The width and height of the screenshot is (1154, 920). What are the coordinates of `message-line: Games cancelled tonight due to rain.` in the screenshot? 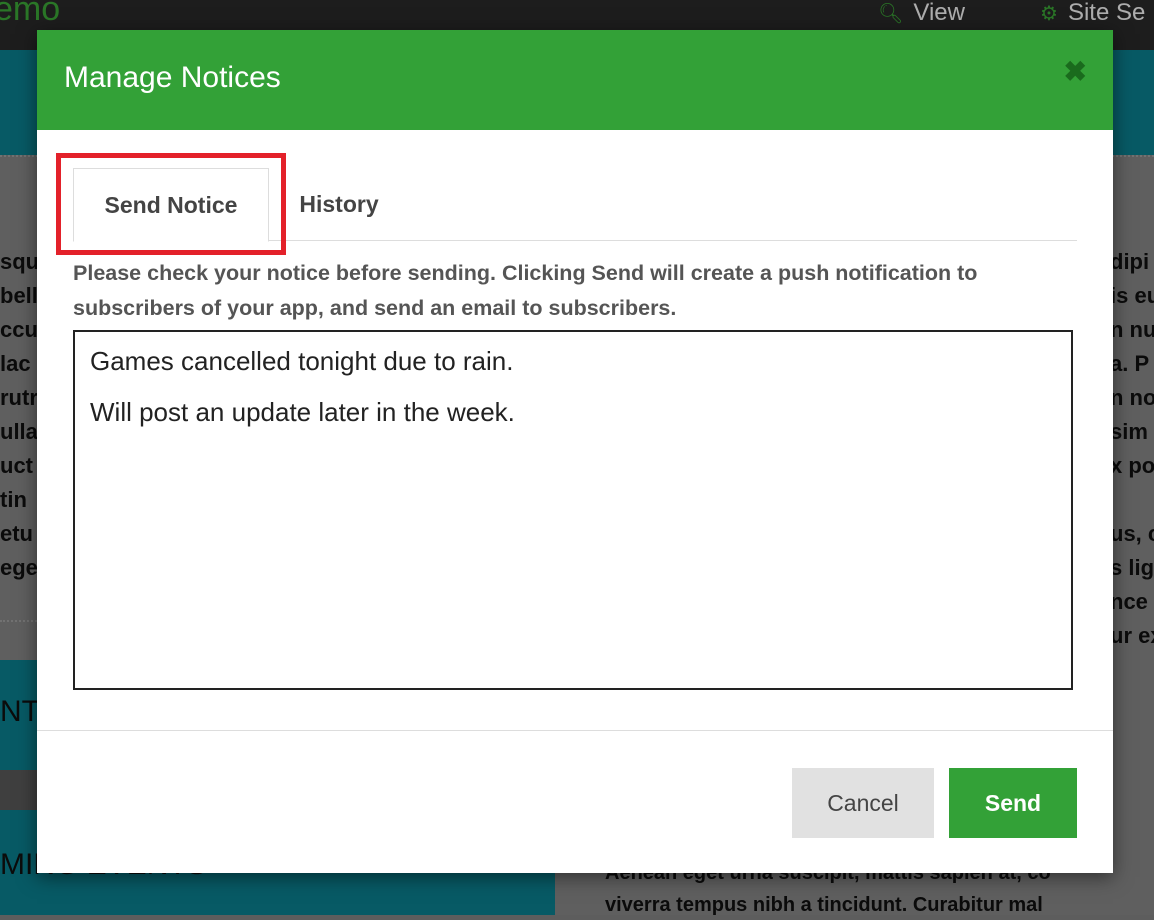 It's located at (302, 361).